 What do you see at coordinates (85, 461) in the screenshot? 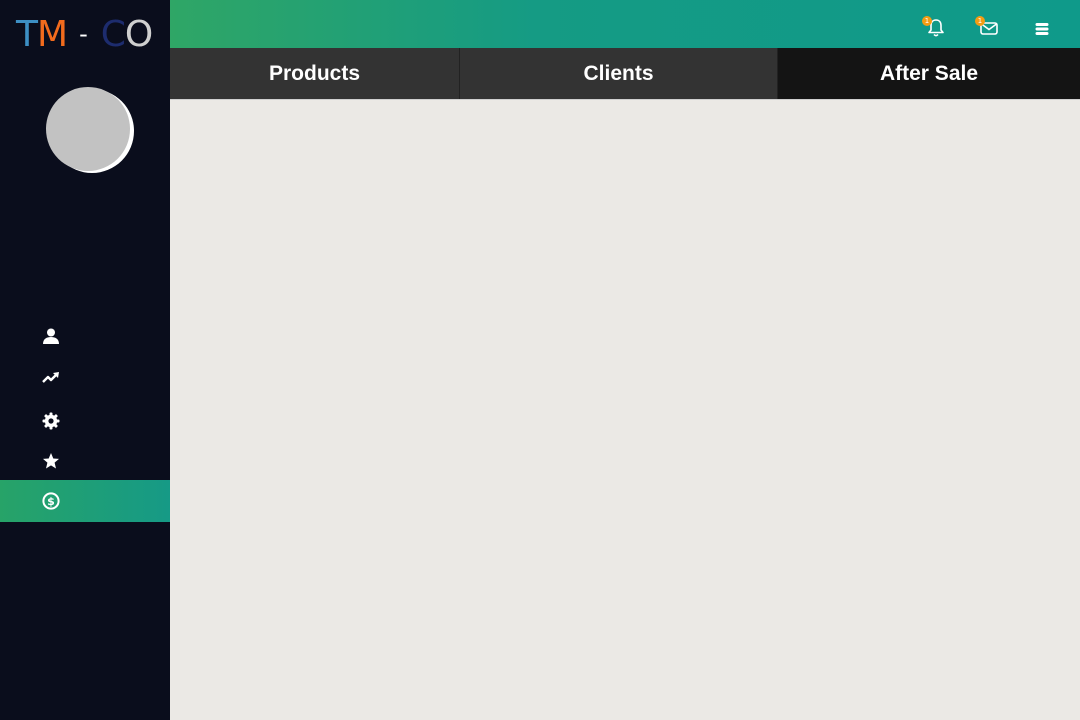
I see `sidebar-item-favorites` at bounding box center [85, 461].